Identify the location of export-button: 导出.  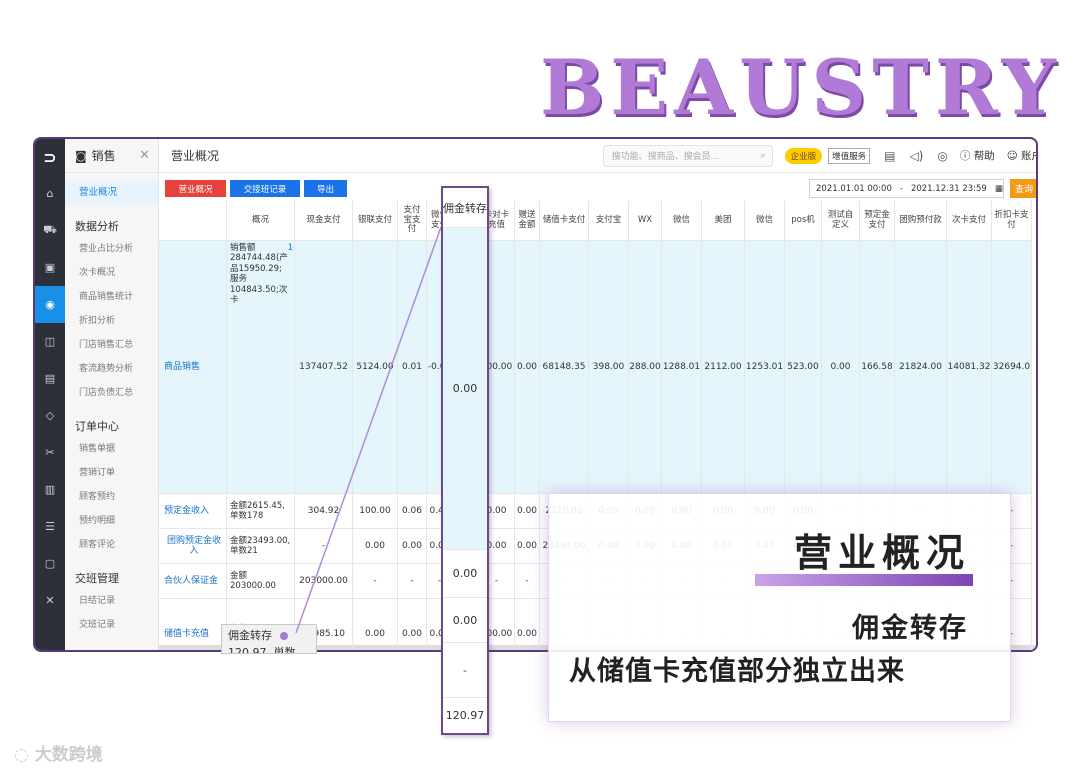
(325, 188).